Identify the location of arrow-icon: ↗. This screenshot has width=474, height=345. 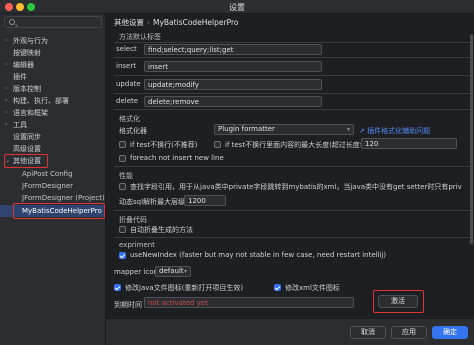
(363, 131).